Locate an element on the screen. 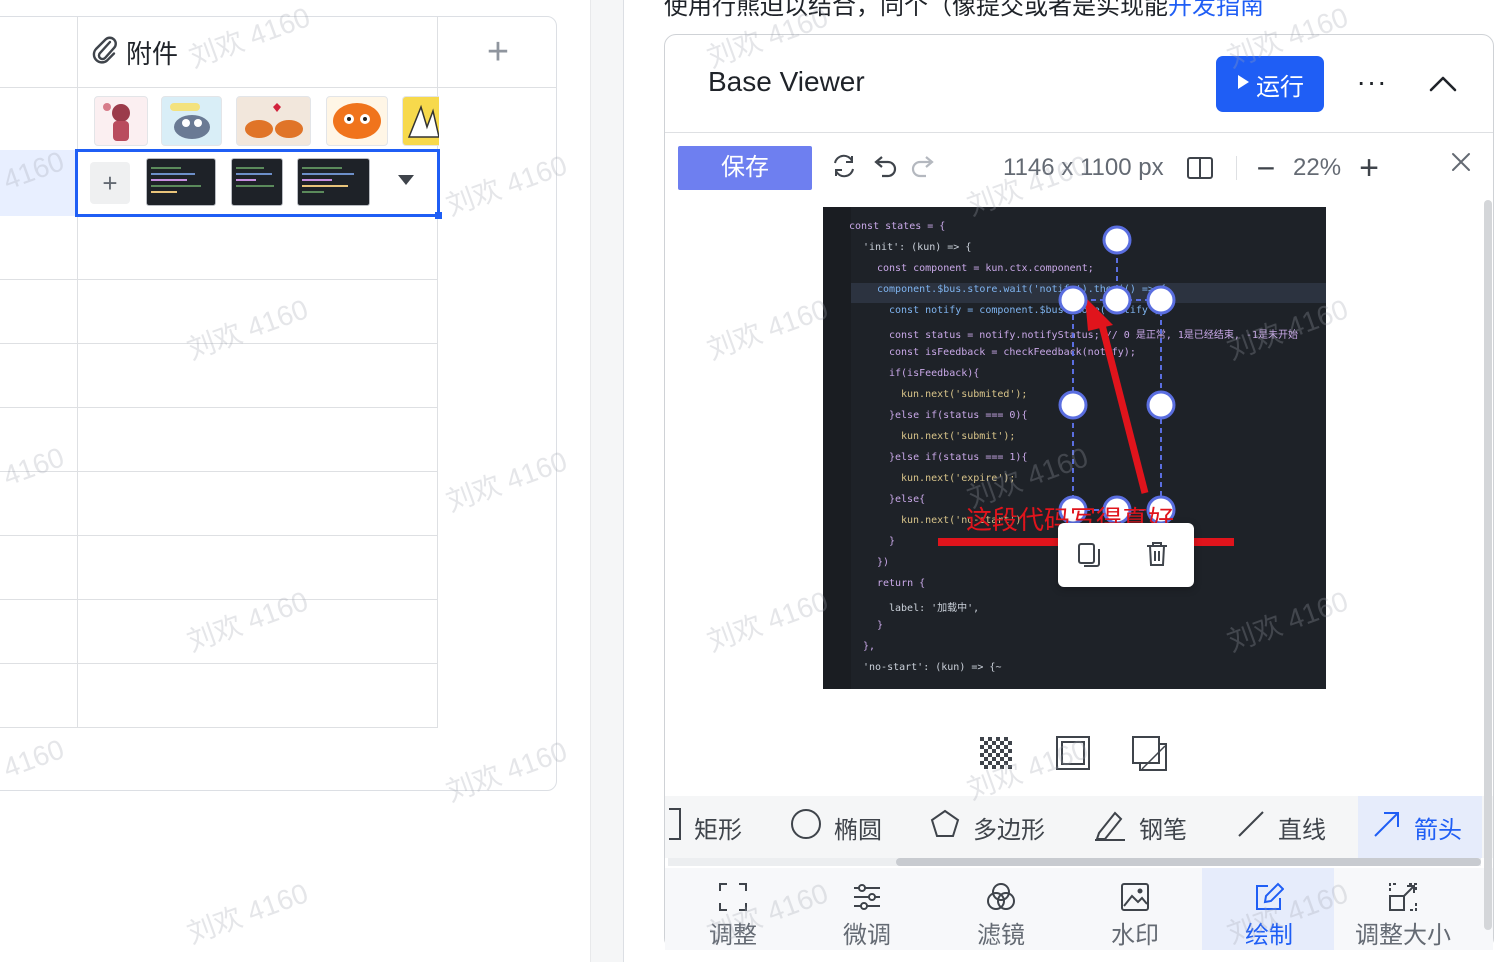 The image size is (1498, 962). add-attachment-button: + is located at coordinates (110, 183).